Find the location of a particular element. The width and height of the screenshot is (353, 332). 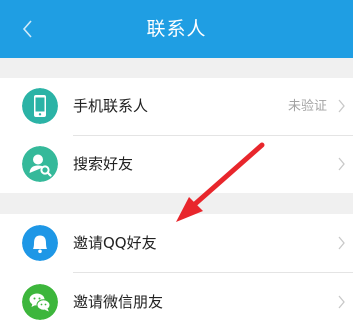

search-person-icon is located at coordinates (40, 164).